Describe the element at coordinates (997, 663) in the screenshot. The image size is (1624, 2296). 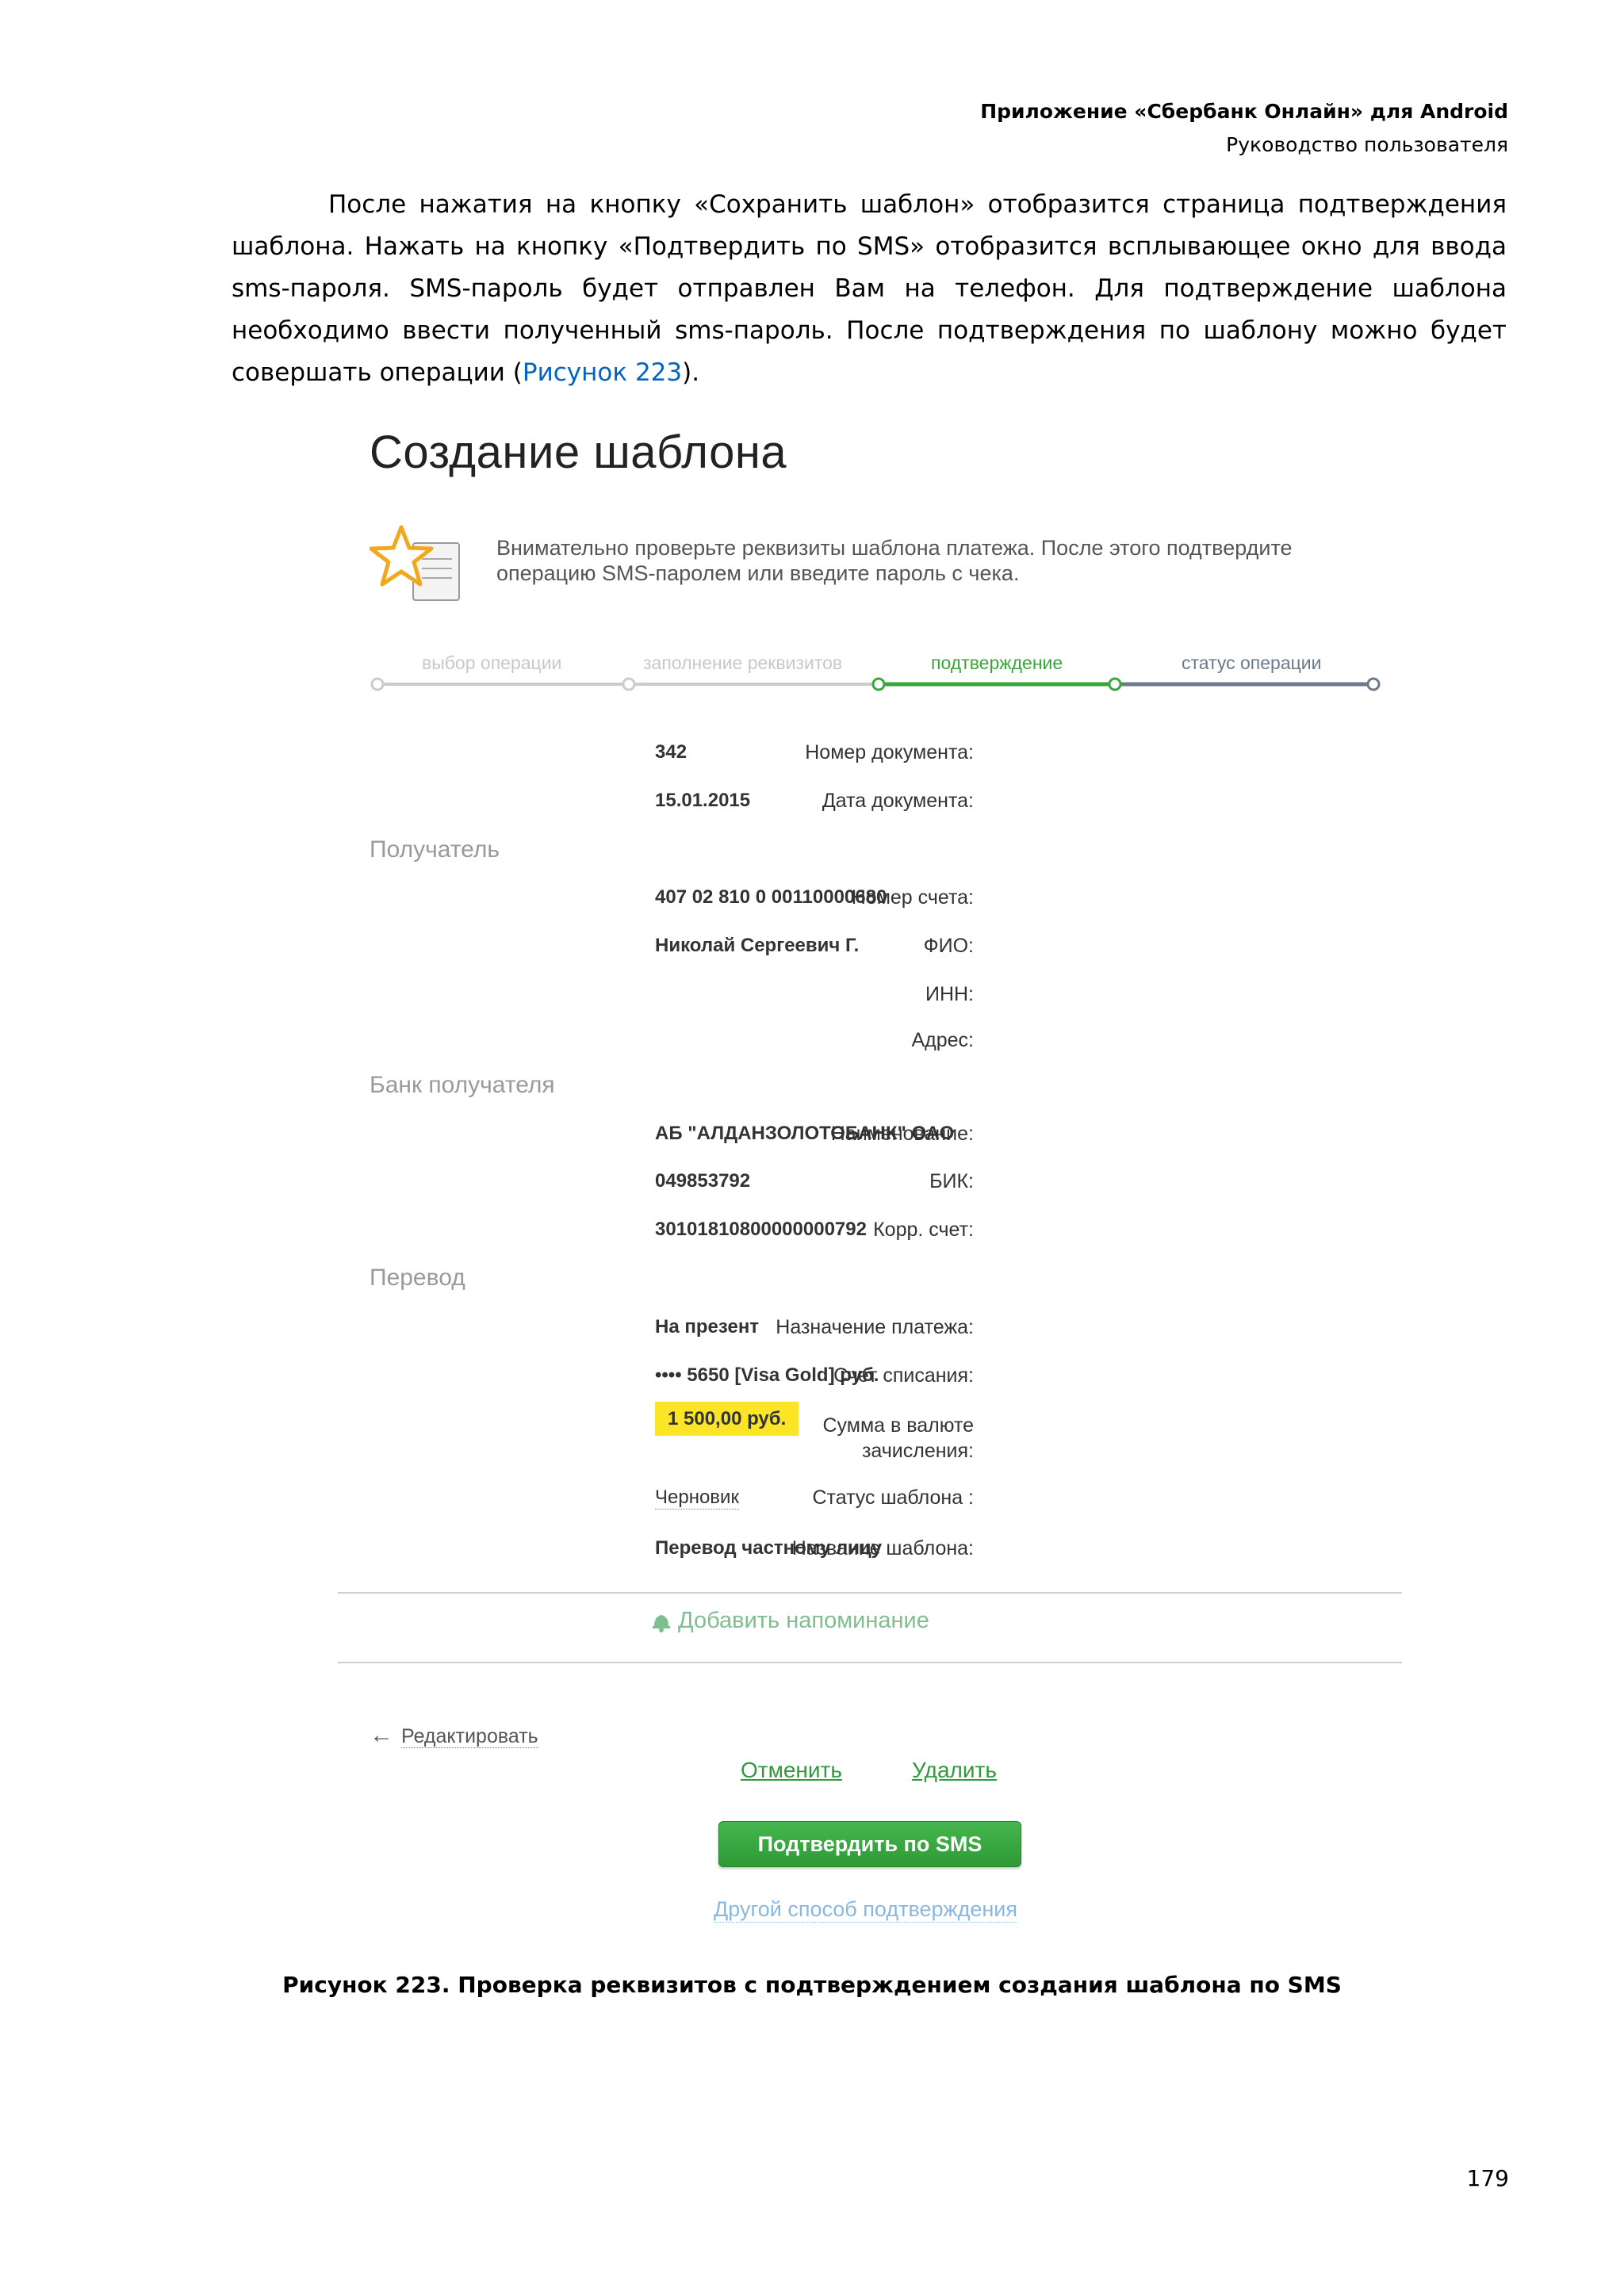
I see `step-confirmation: подтверждение` at that location.